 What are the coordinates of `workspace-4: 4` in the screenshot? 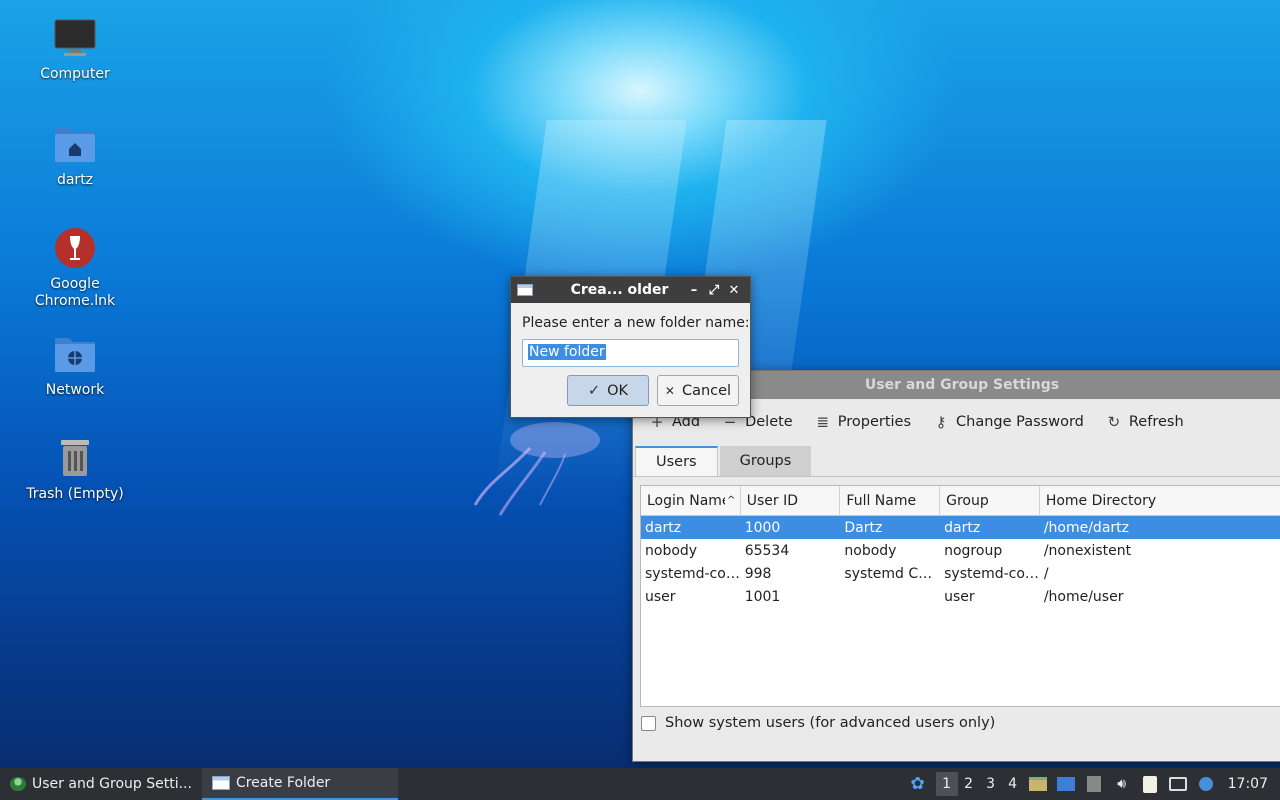 It's located at (1013, 784).